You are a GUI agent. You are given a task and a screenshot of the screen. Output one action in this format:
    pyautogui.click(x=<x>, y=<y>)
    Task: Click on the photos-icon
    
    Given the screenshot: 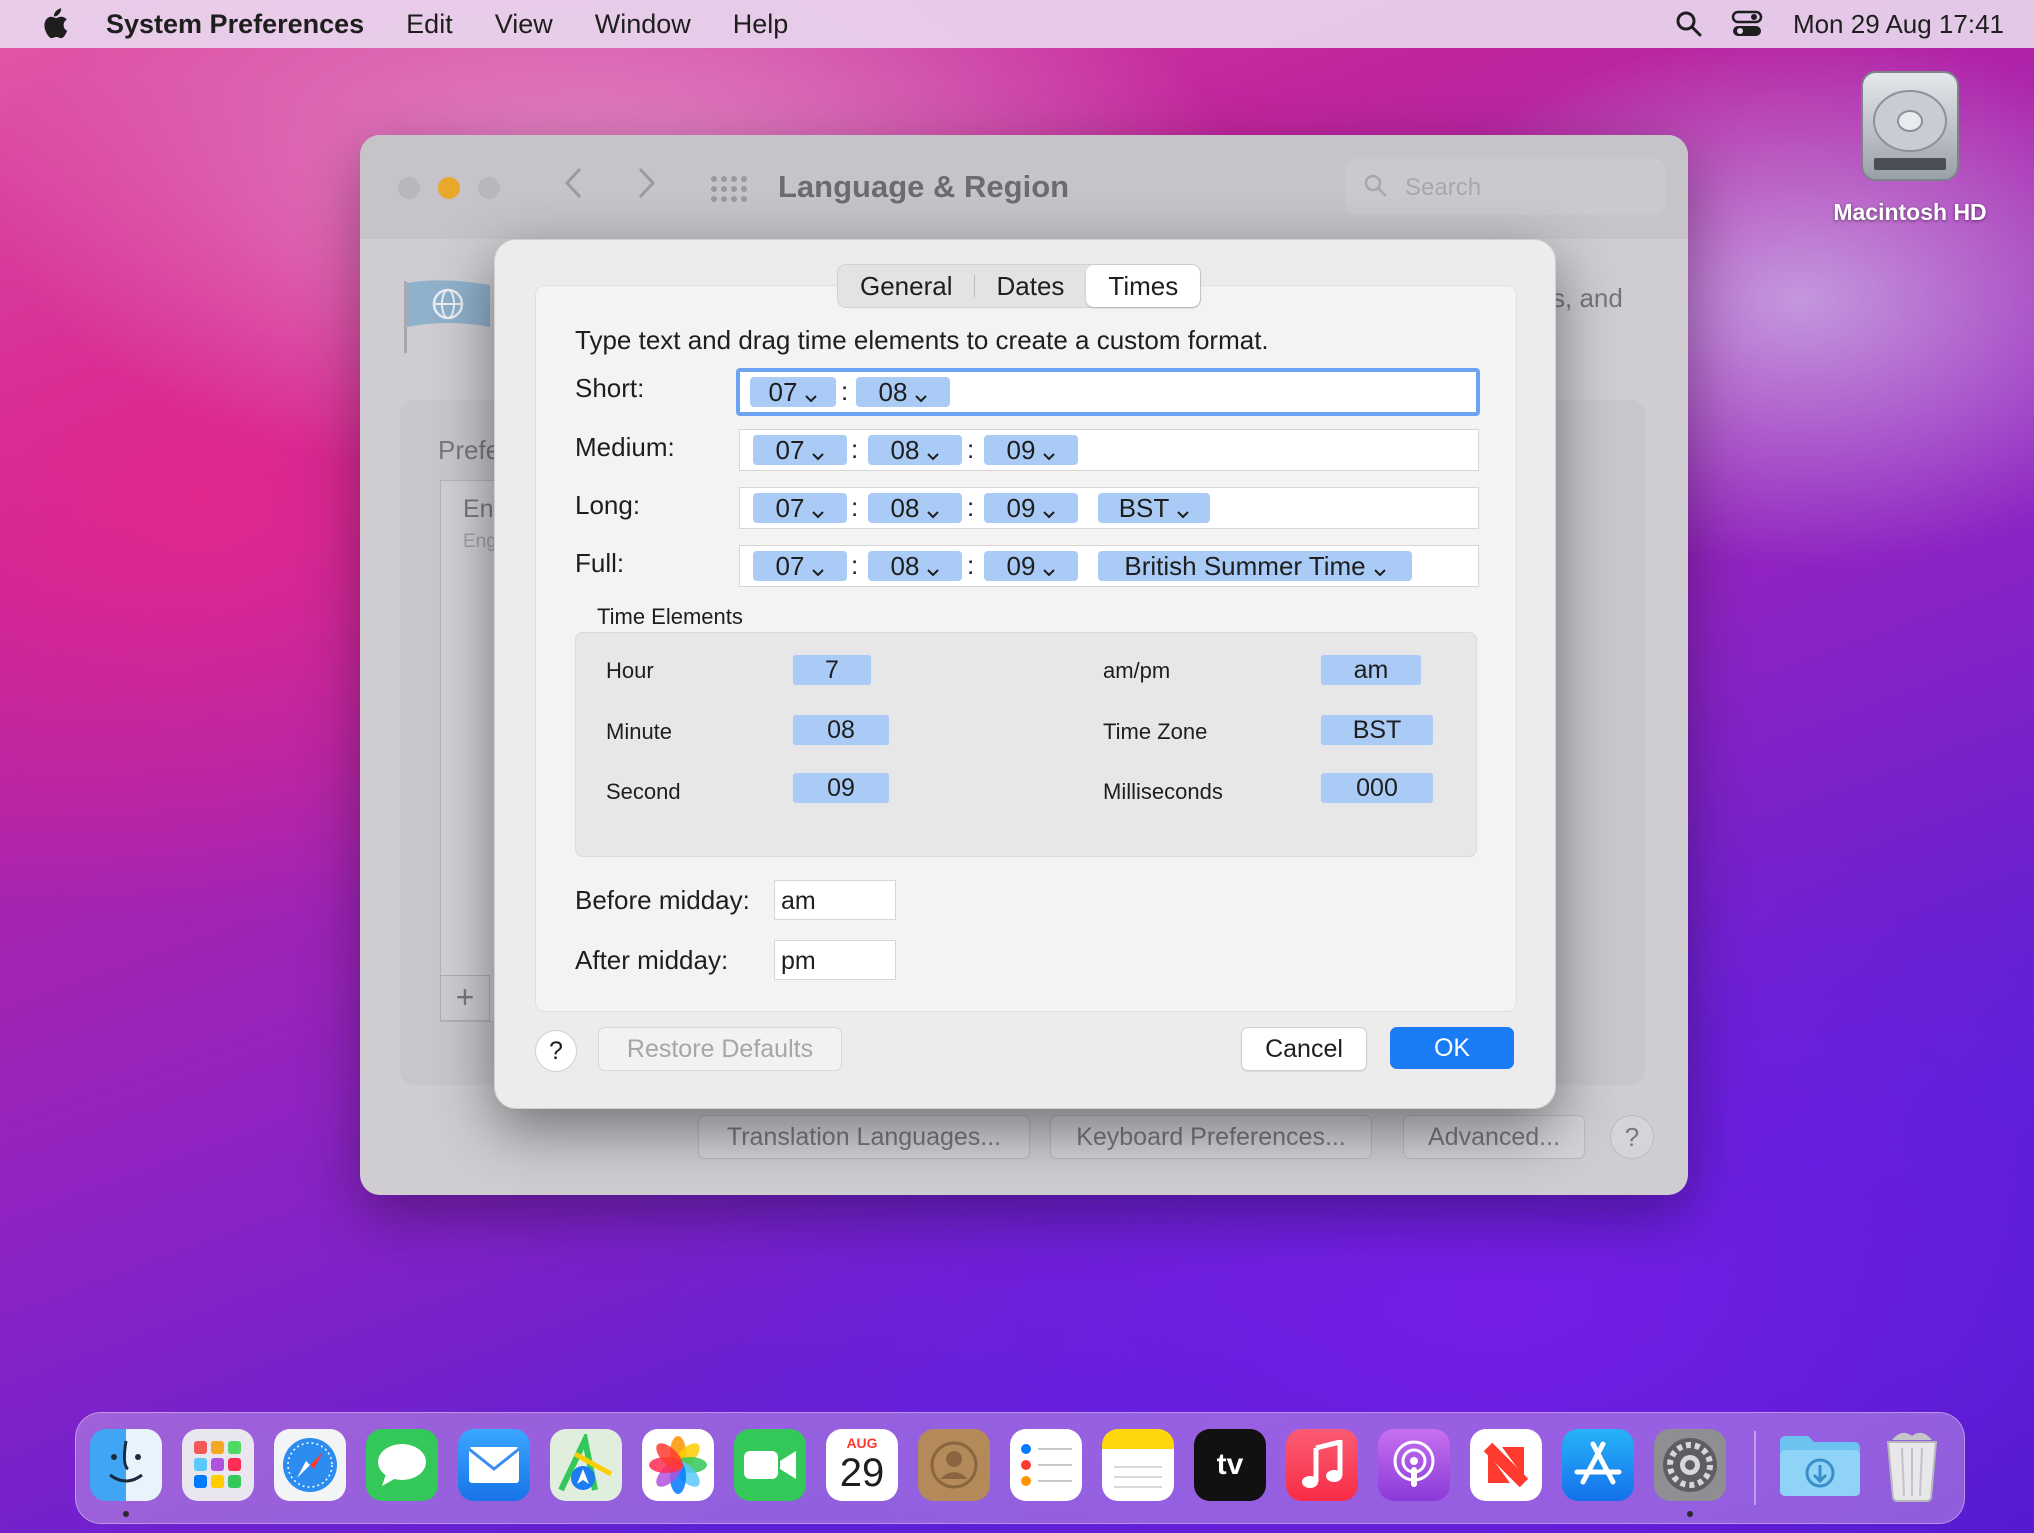 What is the action you would take?
    pyautogui.click(x=678, y=1465)
    